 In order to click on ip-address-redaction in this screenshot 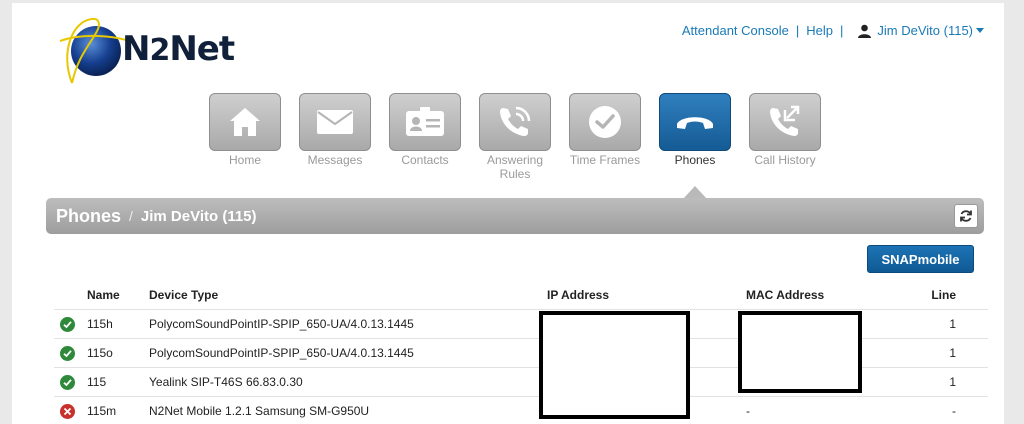, I will do `click(614, 365)`.